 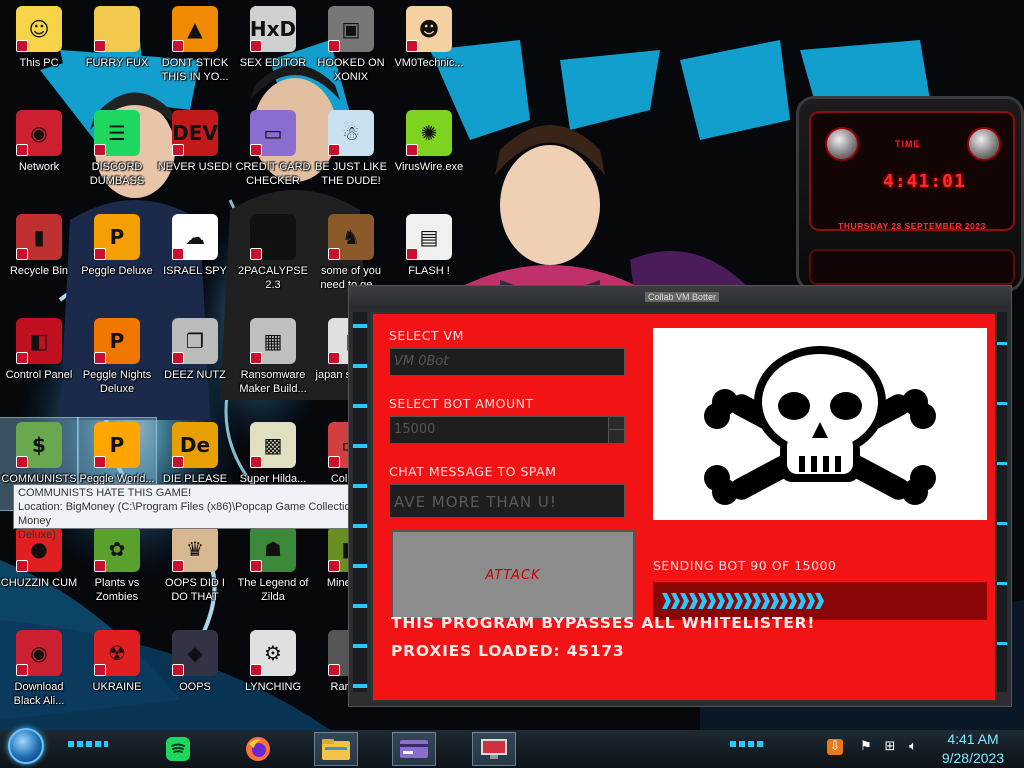 What do you see at coordinates (973, 758) in the screenshot?
I see `taskbar-clock-date: 9/28/2023` at bounding box center [973, 758].